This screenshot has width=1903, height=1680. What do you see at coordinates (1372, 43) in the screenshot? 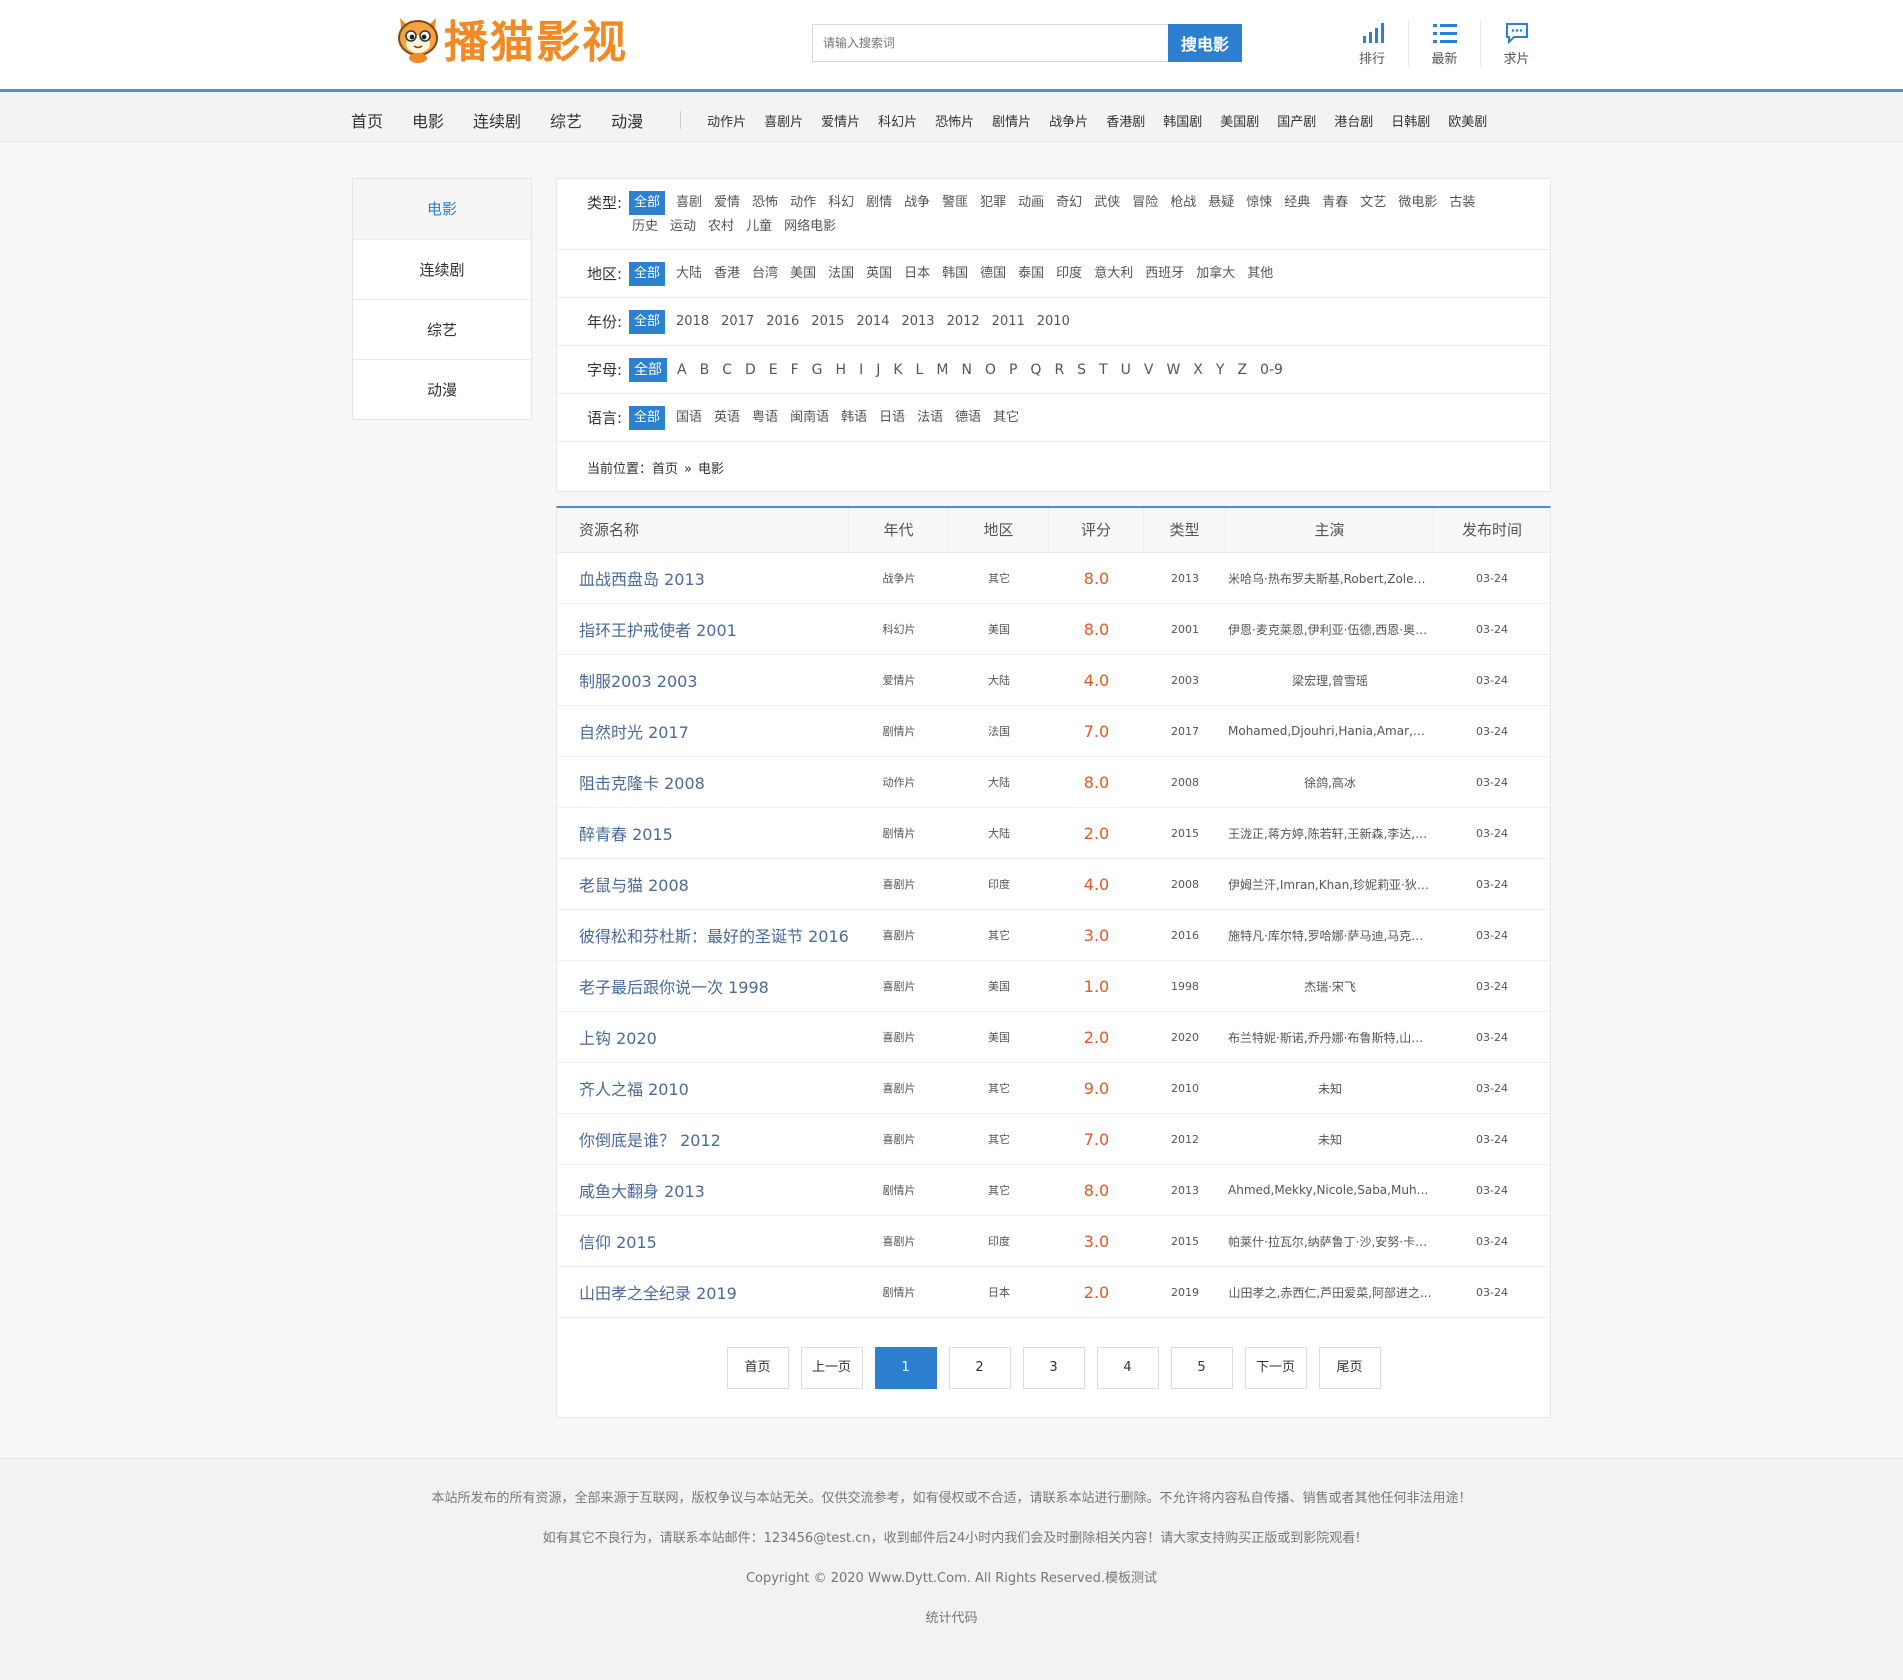
I see `header-nav-rank: 排行` at bounding box center [1372, 43].